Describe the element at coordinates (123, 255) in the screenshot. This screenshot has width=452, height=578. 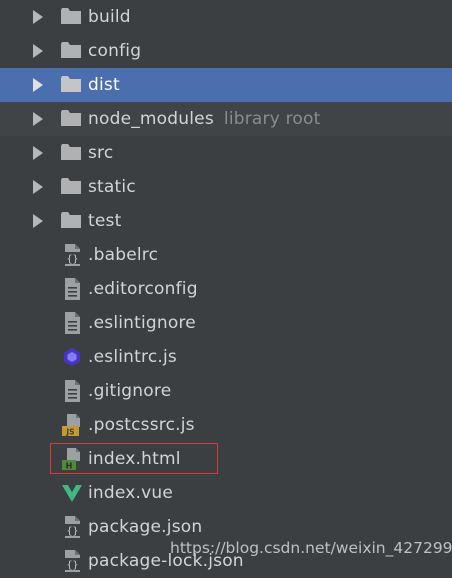
I see `file-name: .babelrc` at that location.